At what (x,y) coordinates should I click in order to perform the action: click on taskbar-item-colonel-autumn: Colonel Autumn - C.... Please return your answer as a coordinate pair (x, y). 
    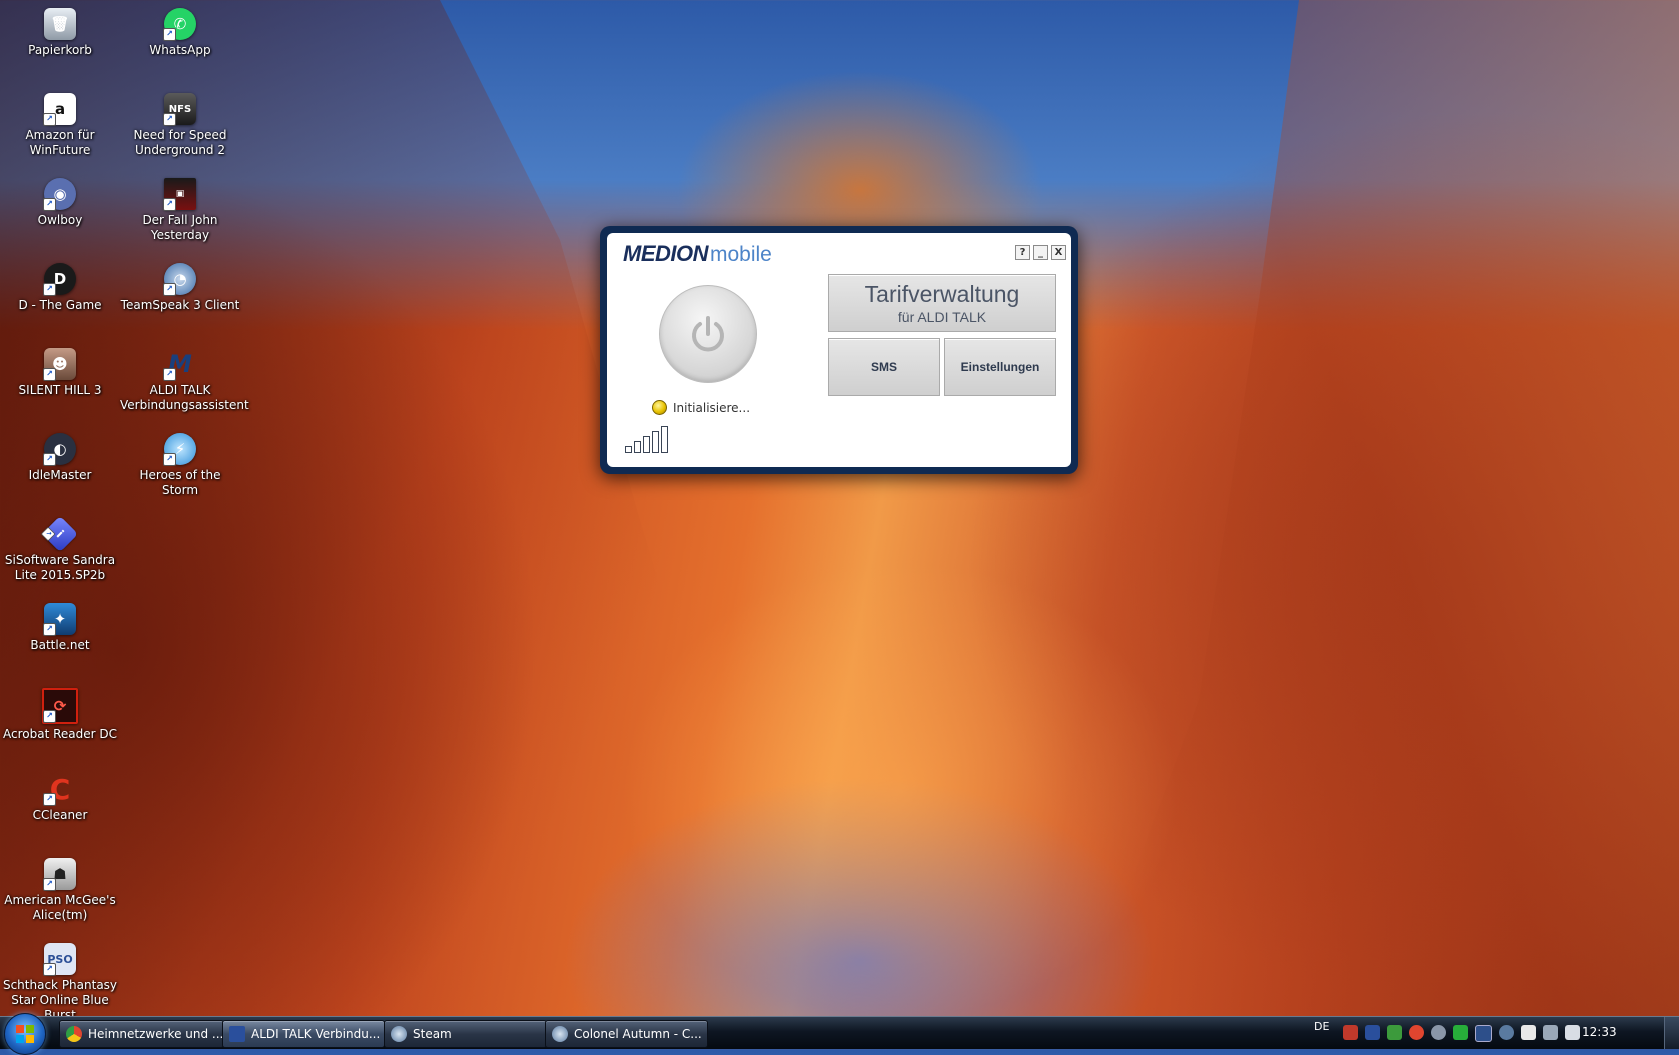
    Looking at the image, I should click on (626, 1034).